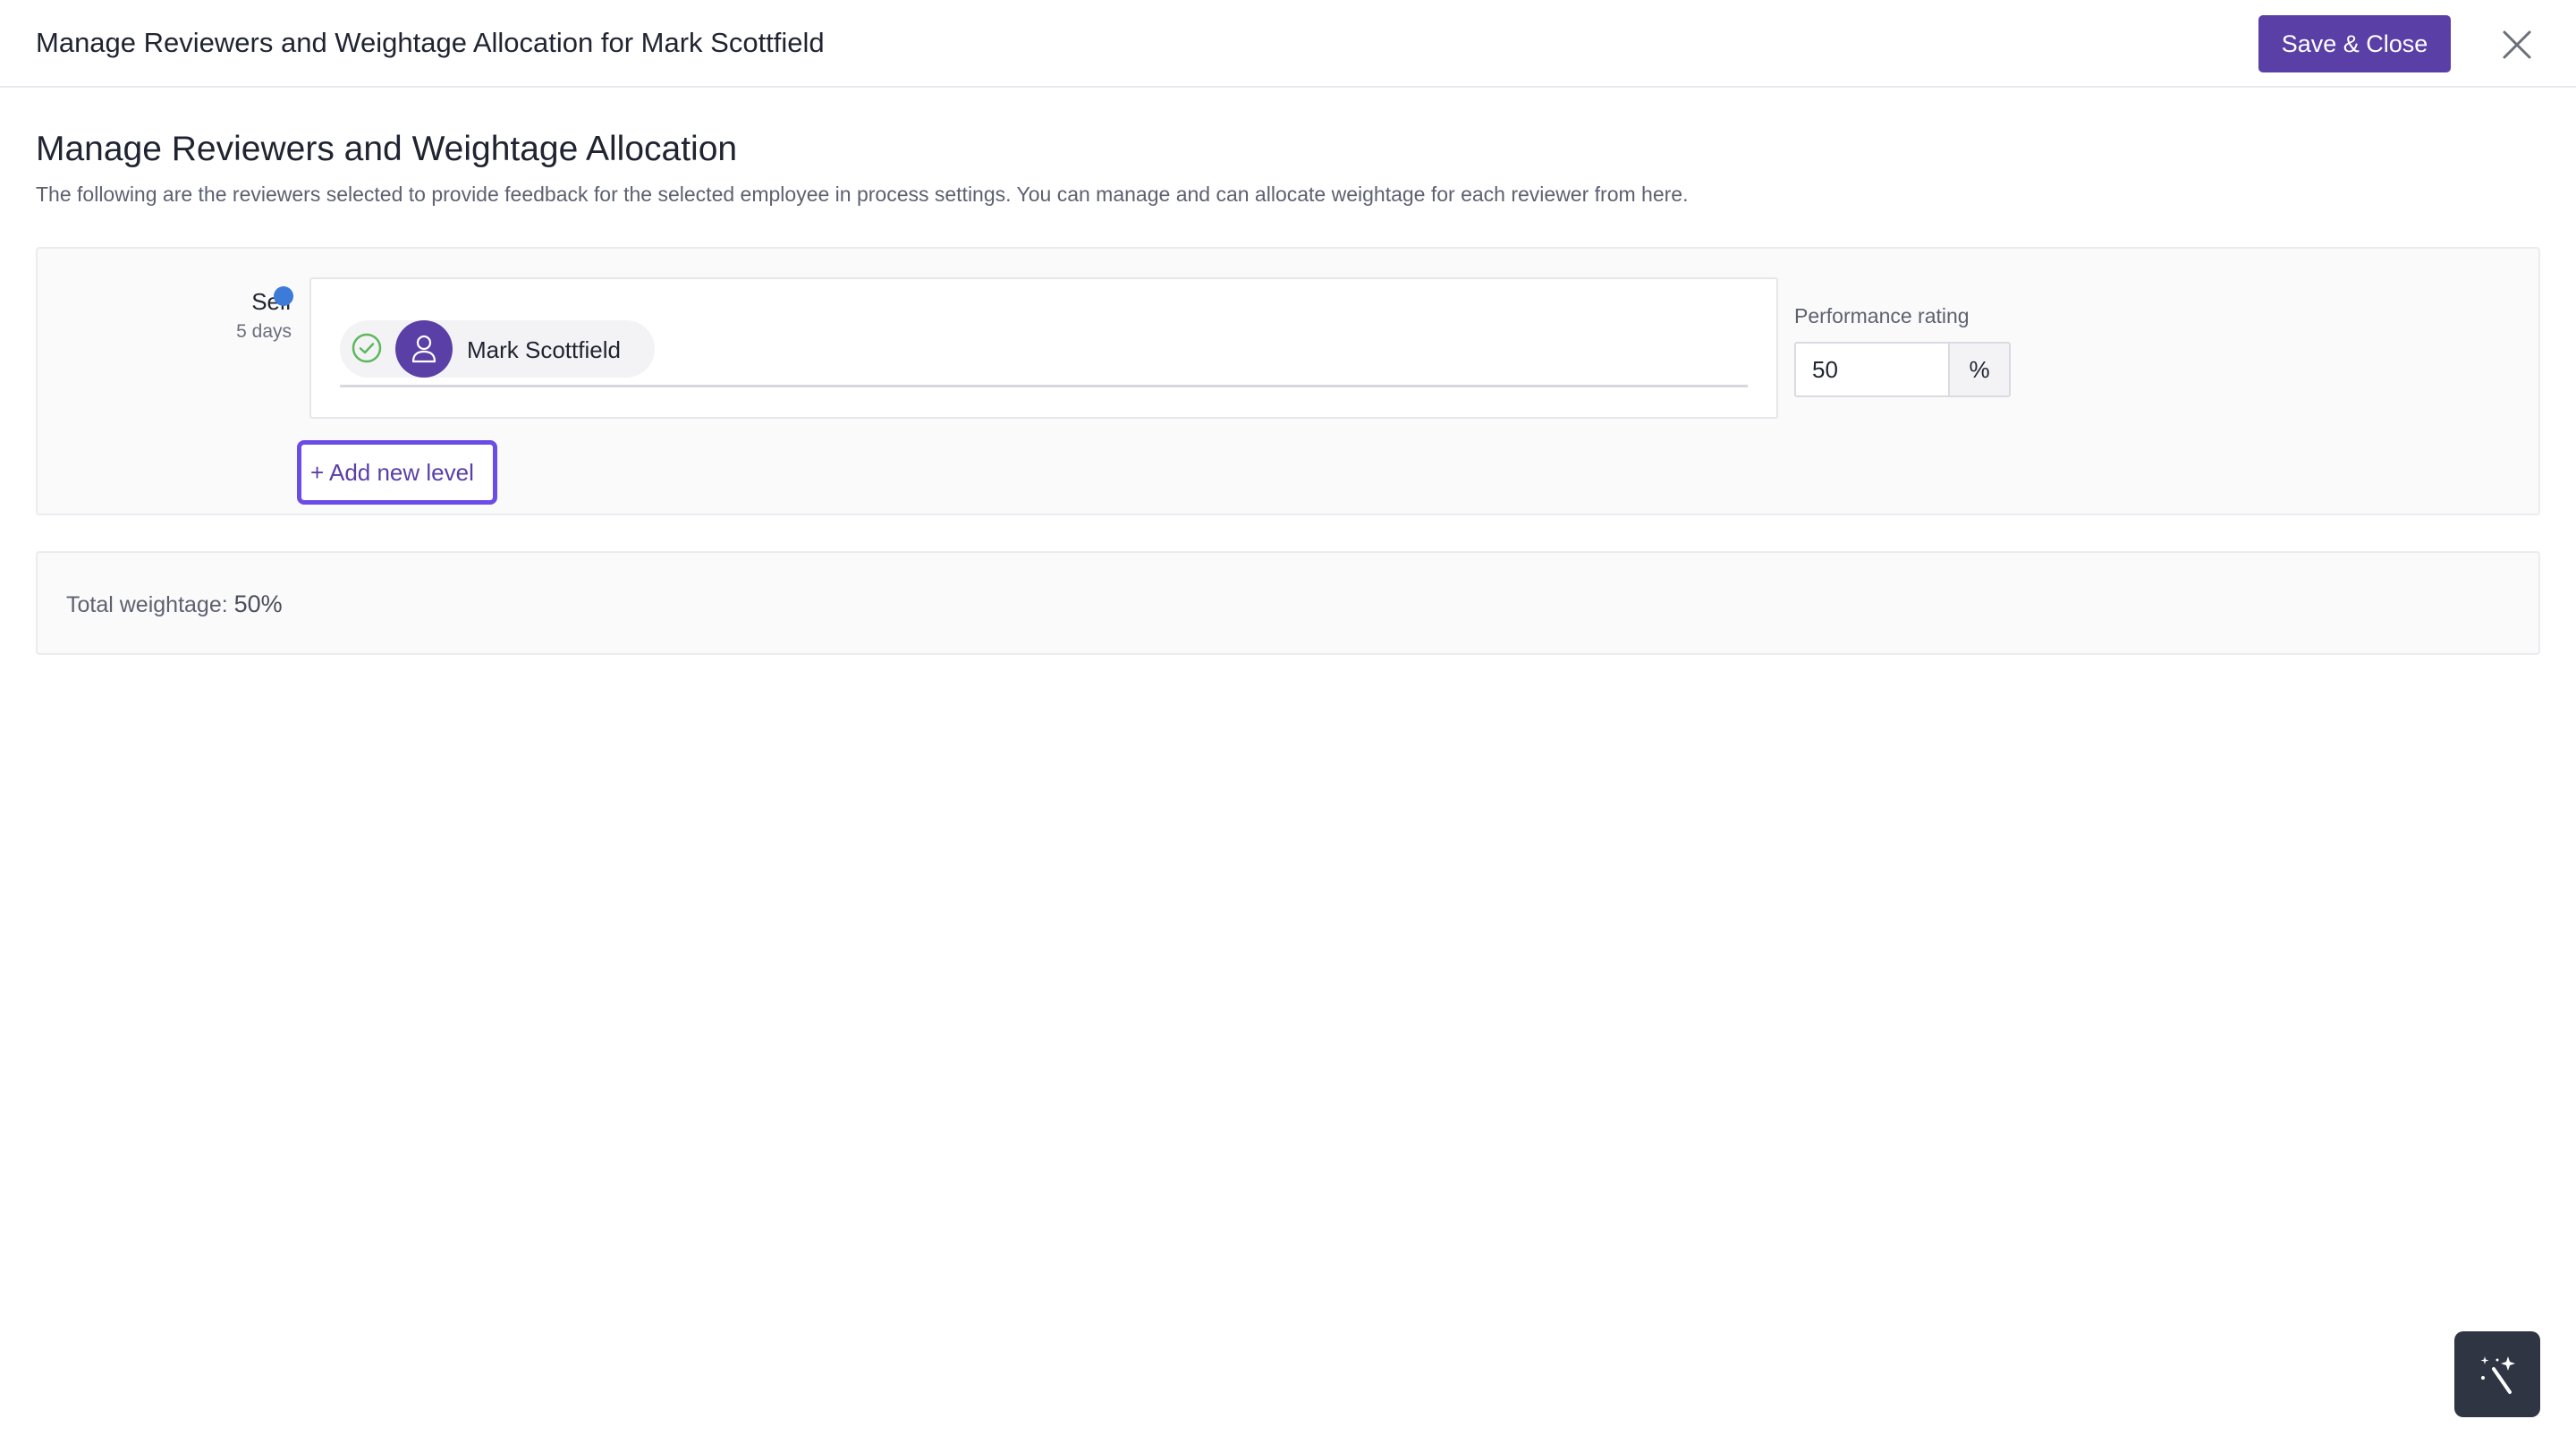 The width and height of the screenshot is (2576, 1453). I want to click on magic-wand-icon, so click(2497, 1374).